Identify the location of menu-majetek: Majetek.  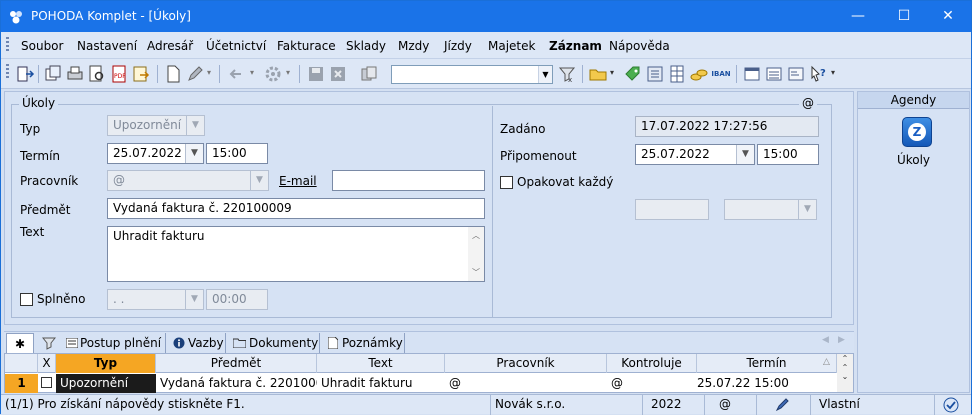
(511, 46).